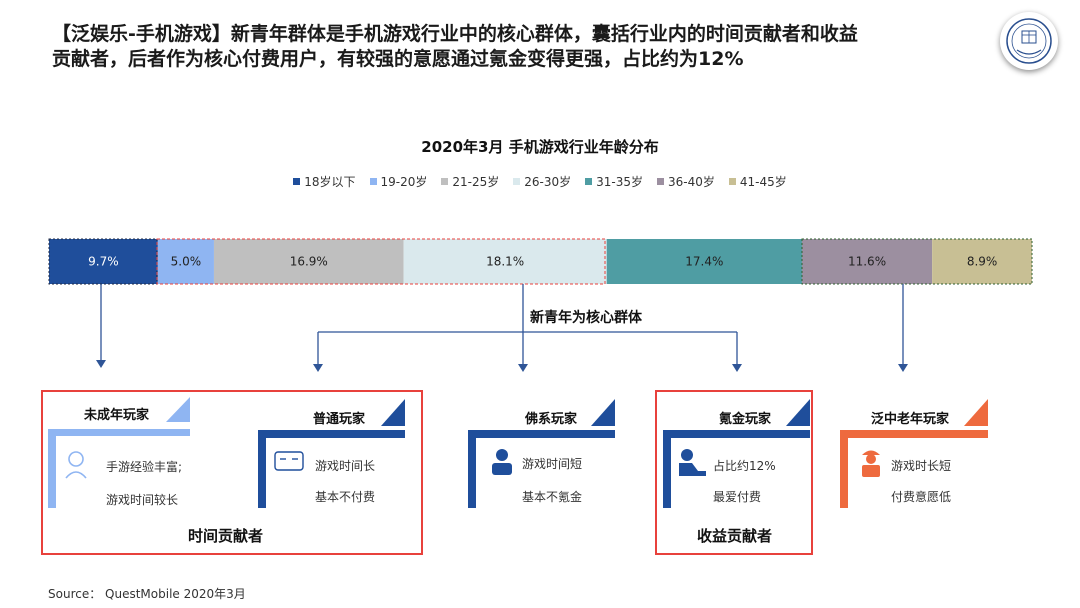  What do you see at coordinates (551, 419) in the screenshot?
I see `card-title-casual: 佛系玩家` at bounding box center [551, 419].